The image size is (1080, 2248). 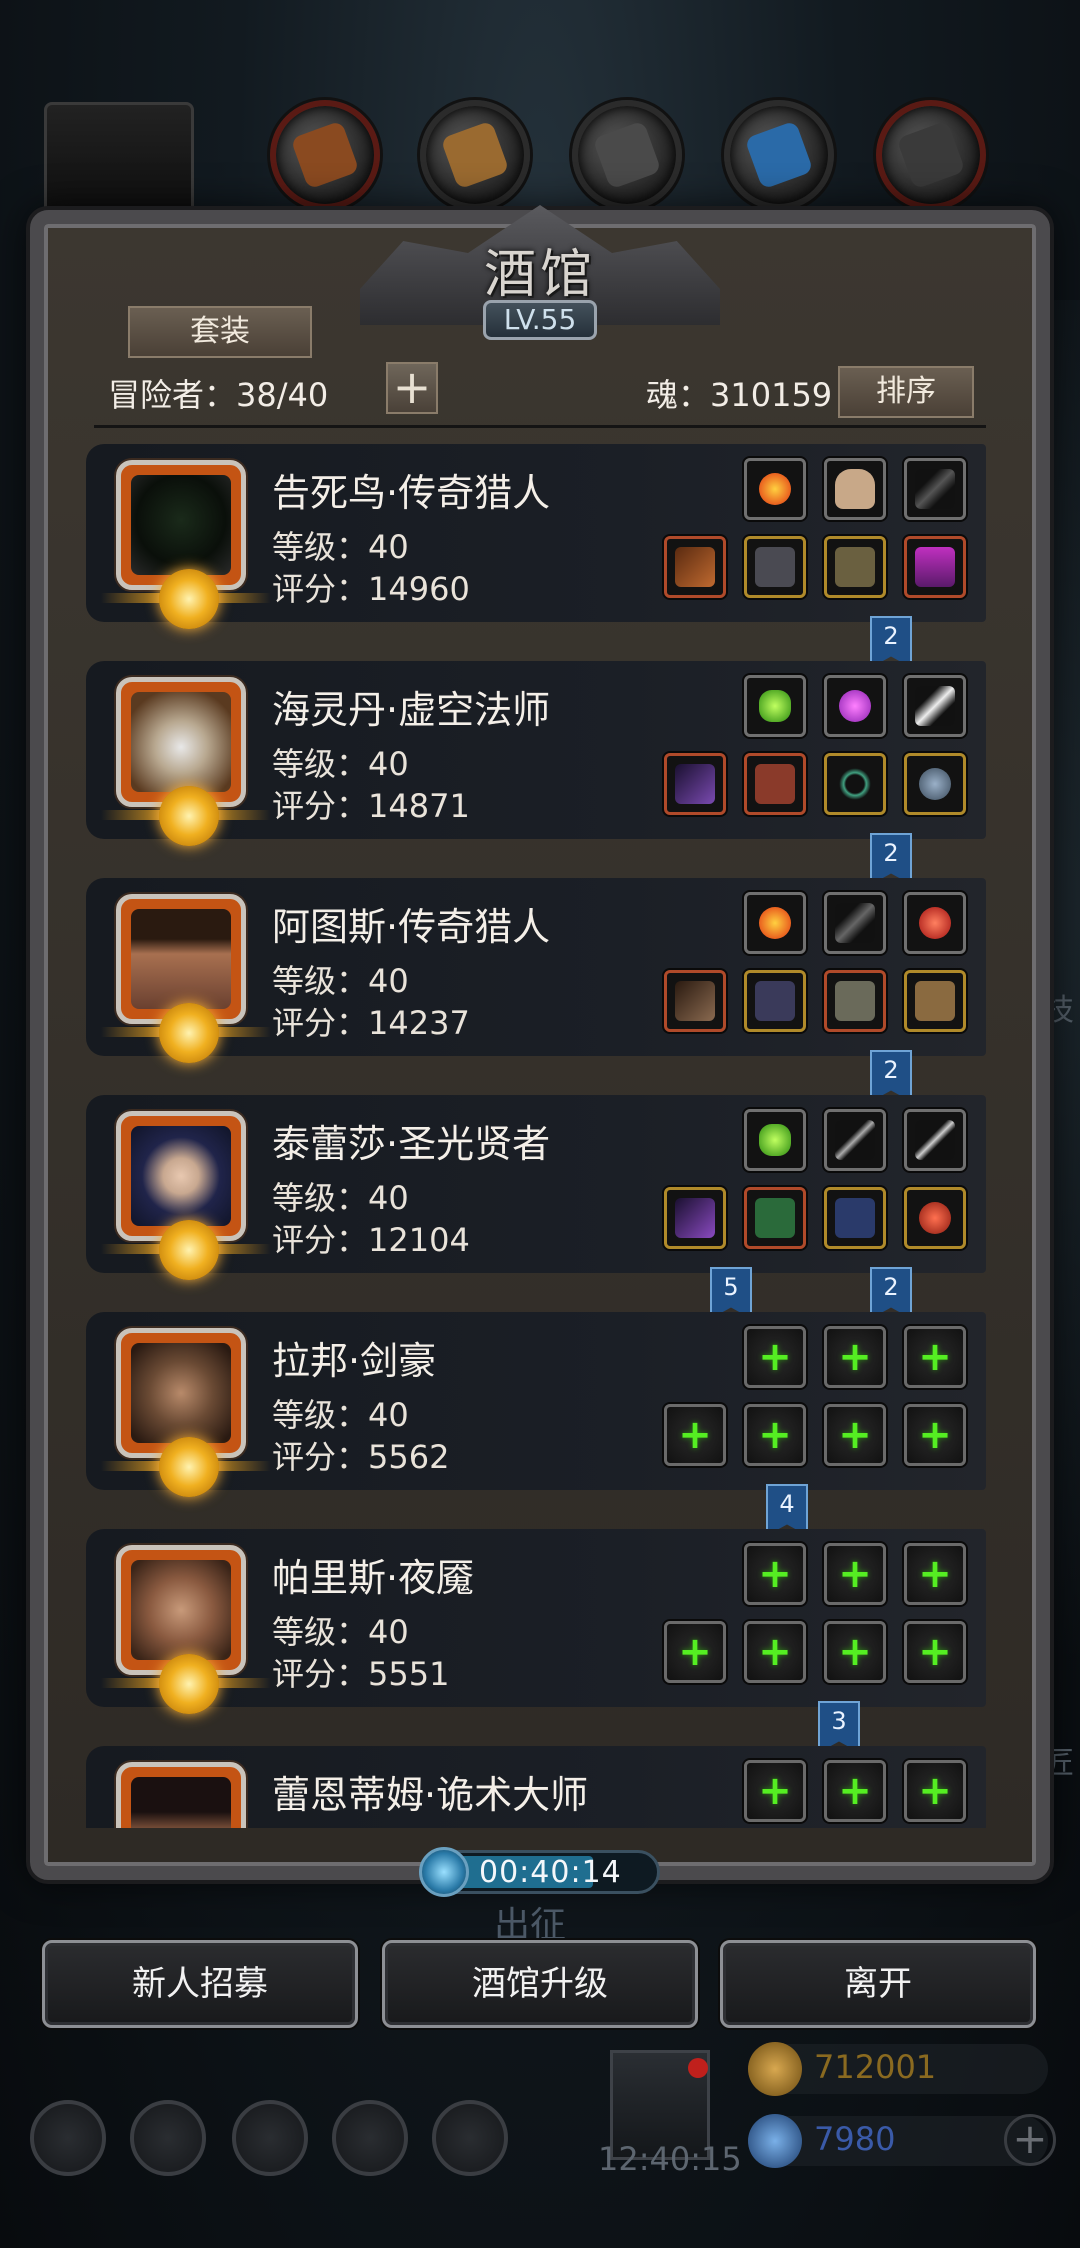 What do you see at coordinates (550, 1872) in the screenshot?
I see `timer-text: 00:40:14` at bounding box center [550, 1872].